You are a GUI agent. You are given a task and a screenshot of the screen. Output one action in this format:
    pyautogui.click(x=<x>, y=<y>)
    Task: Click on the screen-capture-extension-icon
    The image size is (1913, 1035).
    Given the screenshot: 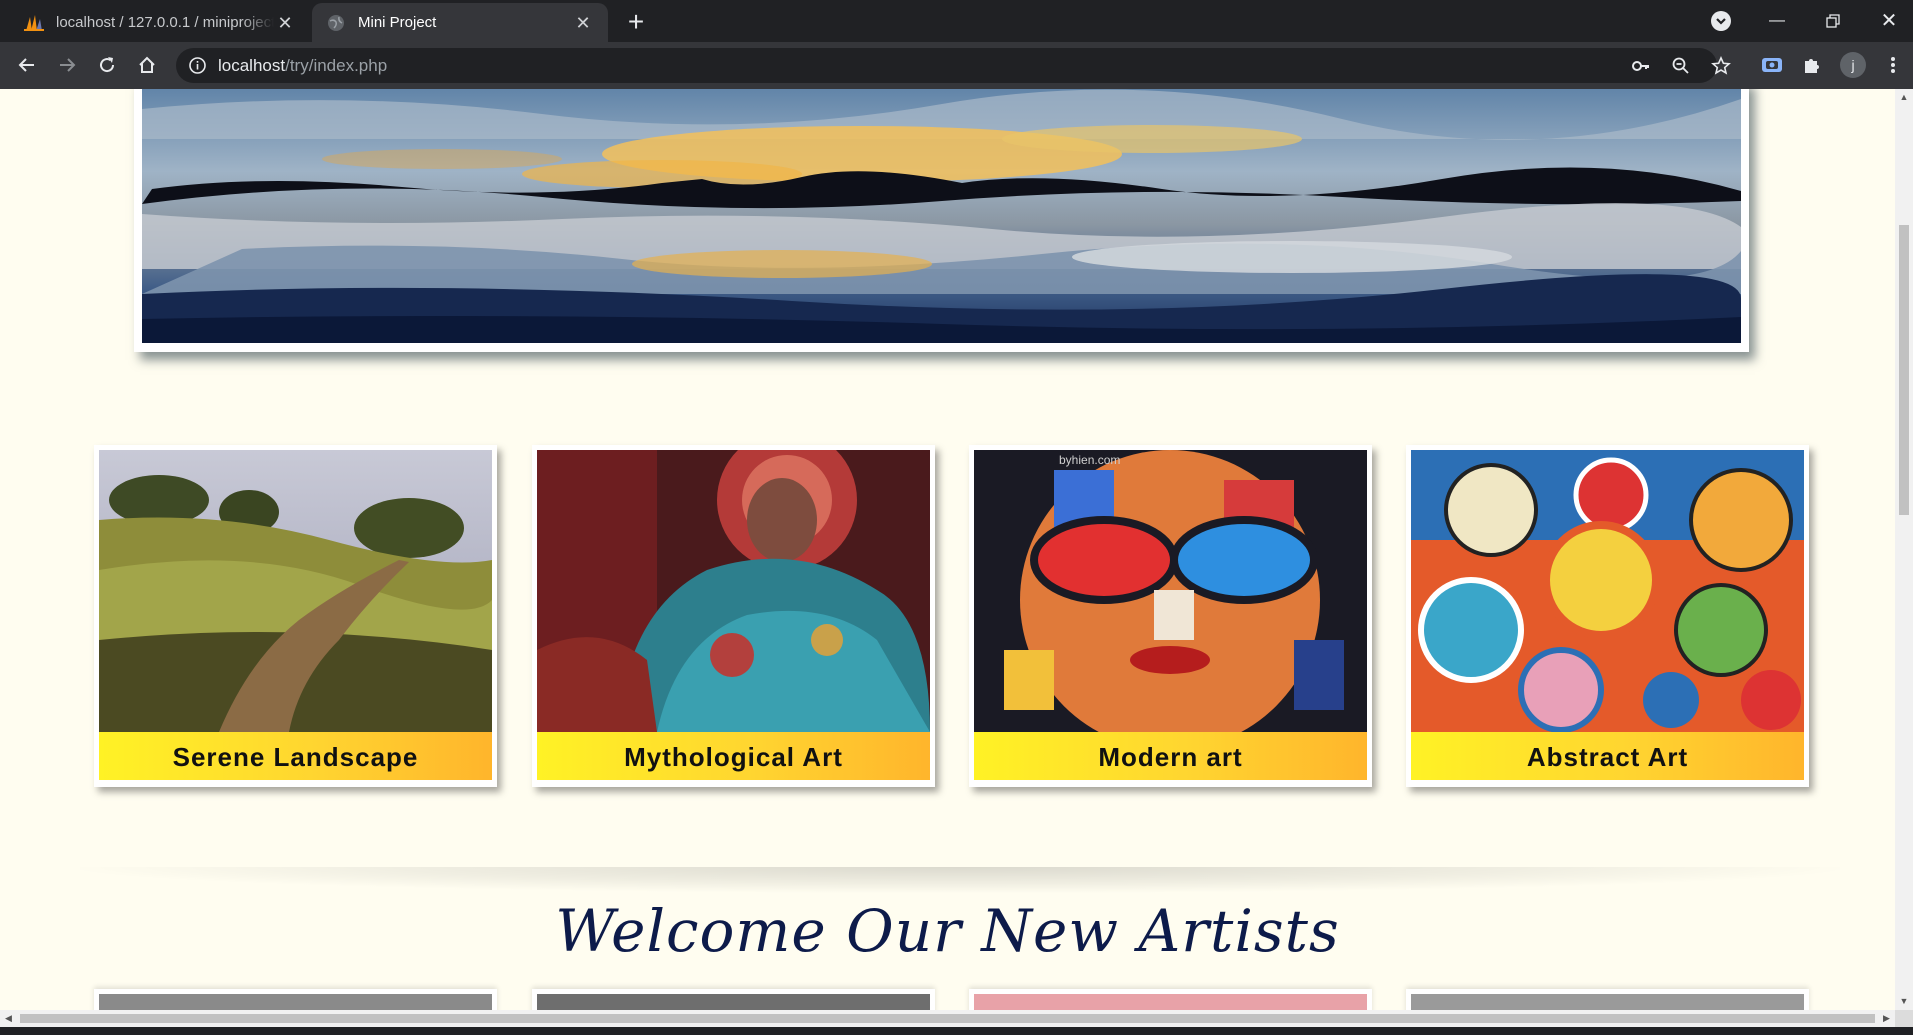 What is the action you would take?
    pyautogui.click(x=1772, y=65)
    